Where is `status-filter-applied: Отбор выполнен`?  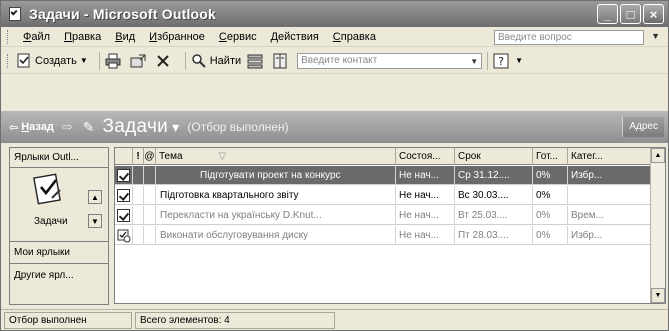 status-filter-applied: Отбор выполнен is located at coordinates (68, 320).